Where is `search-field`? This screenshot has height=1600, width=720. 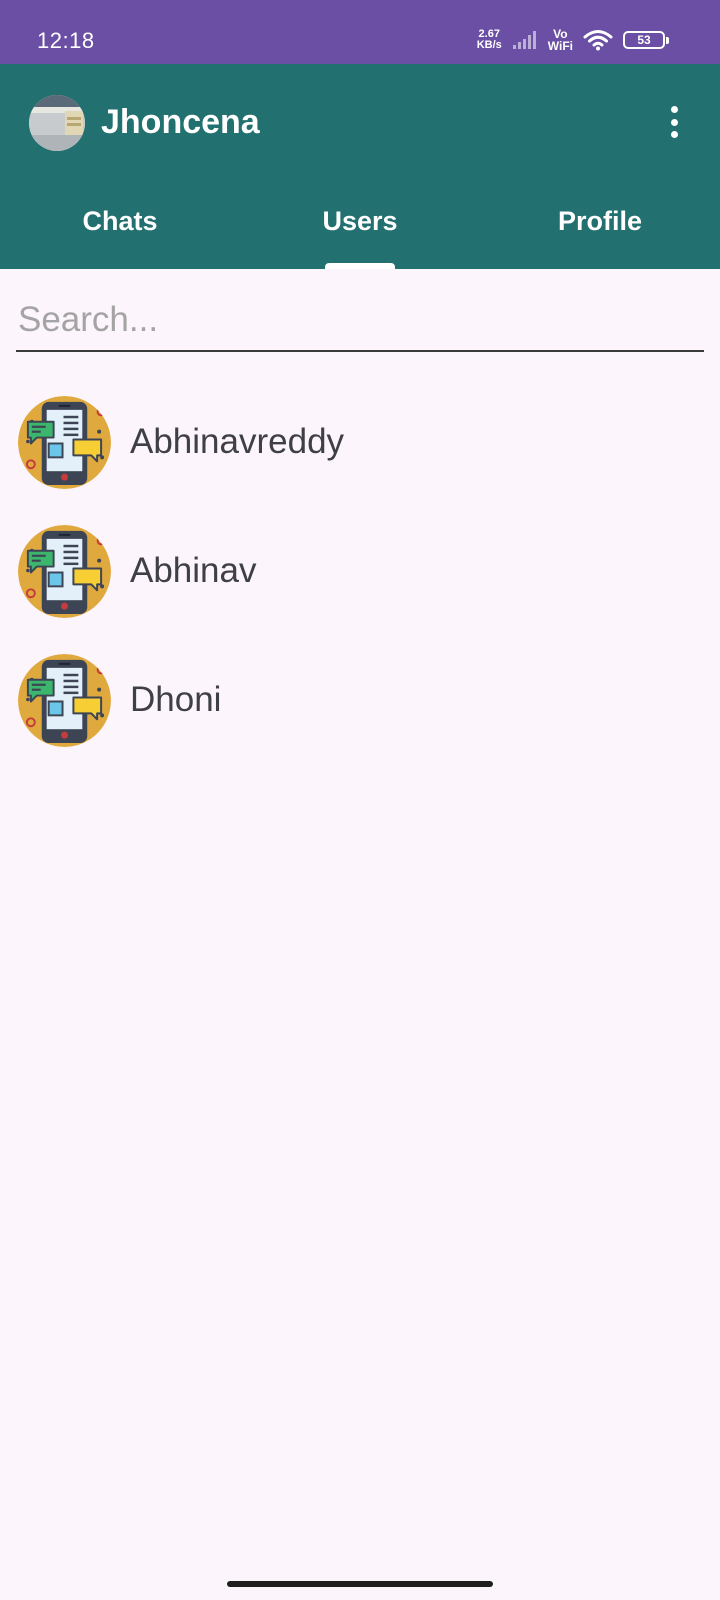 search-field is located at coordinates (360, 324).